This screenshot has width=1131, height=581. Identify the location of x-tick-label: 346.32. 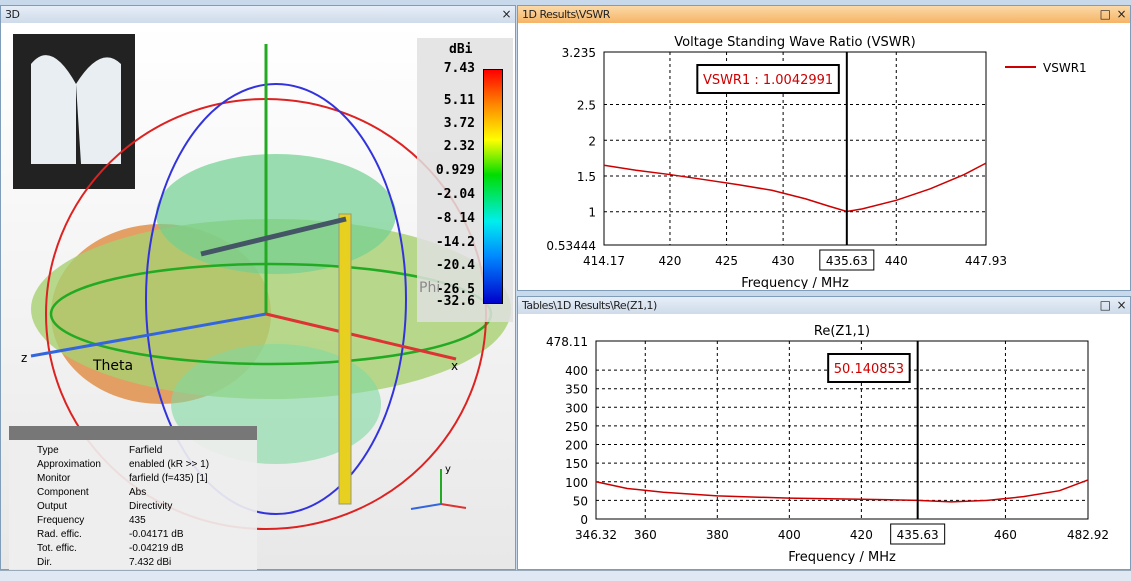
(596, 535).